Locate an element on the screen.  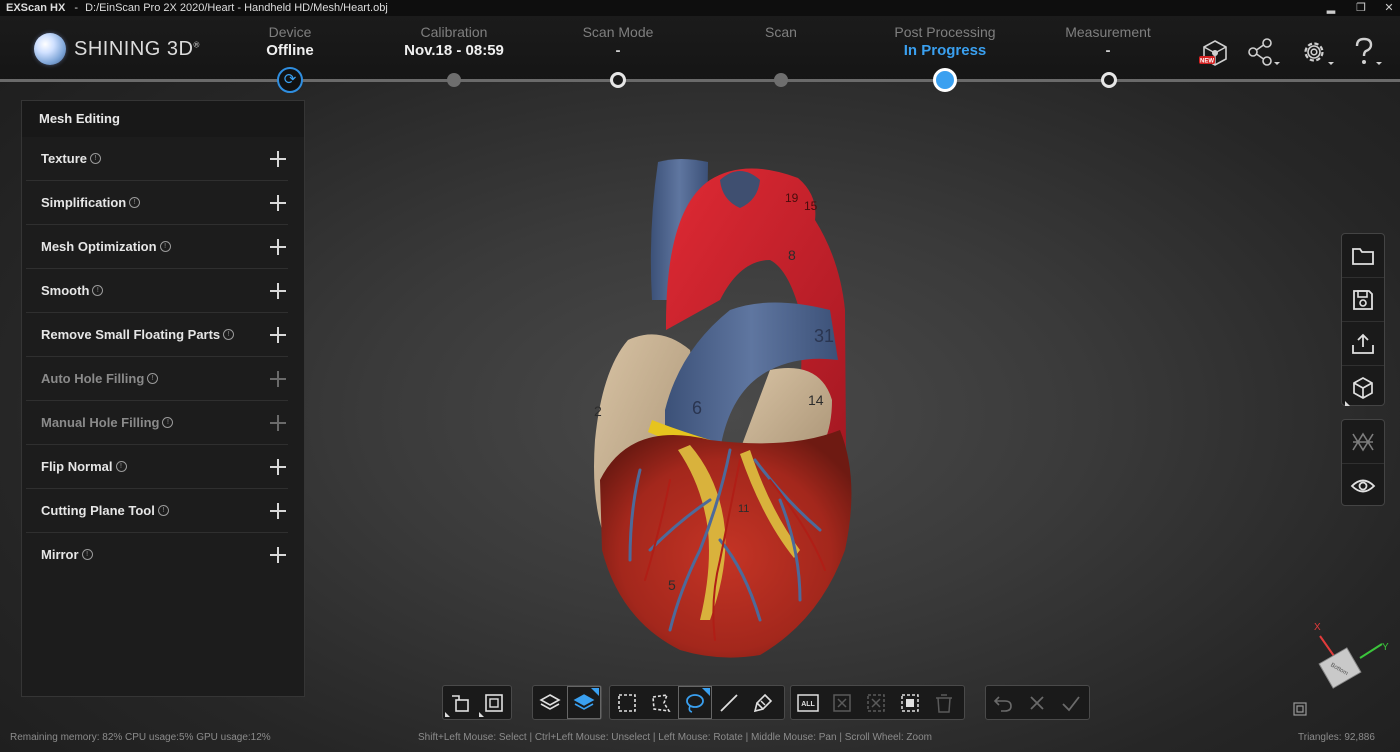
settings-icon is located at coordinates (1318, 55).